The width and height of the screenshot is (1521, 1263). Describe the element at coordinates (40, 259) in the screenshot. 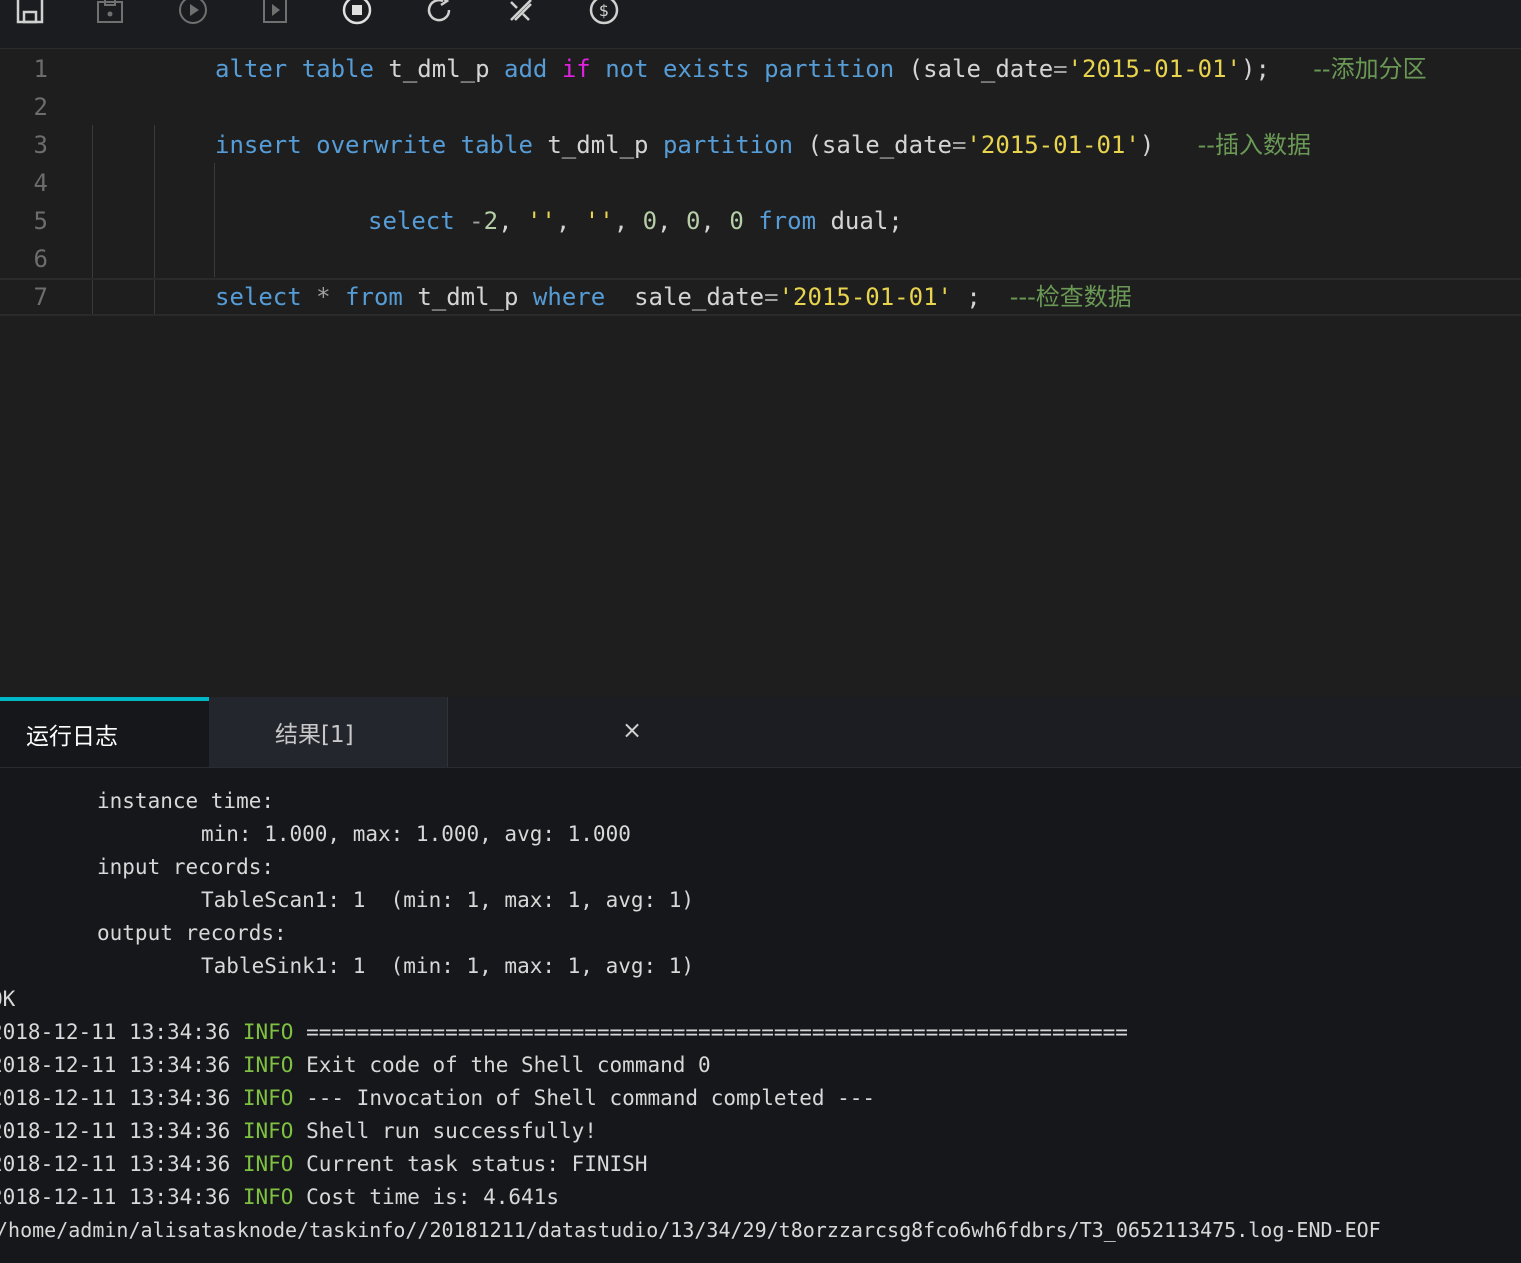

I see `line-number: 6` at that location.